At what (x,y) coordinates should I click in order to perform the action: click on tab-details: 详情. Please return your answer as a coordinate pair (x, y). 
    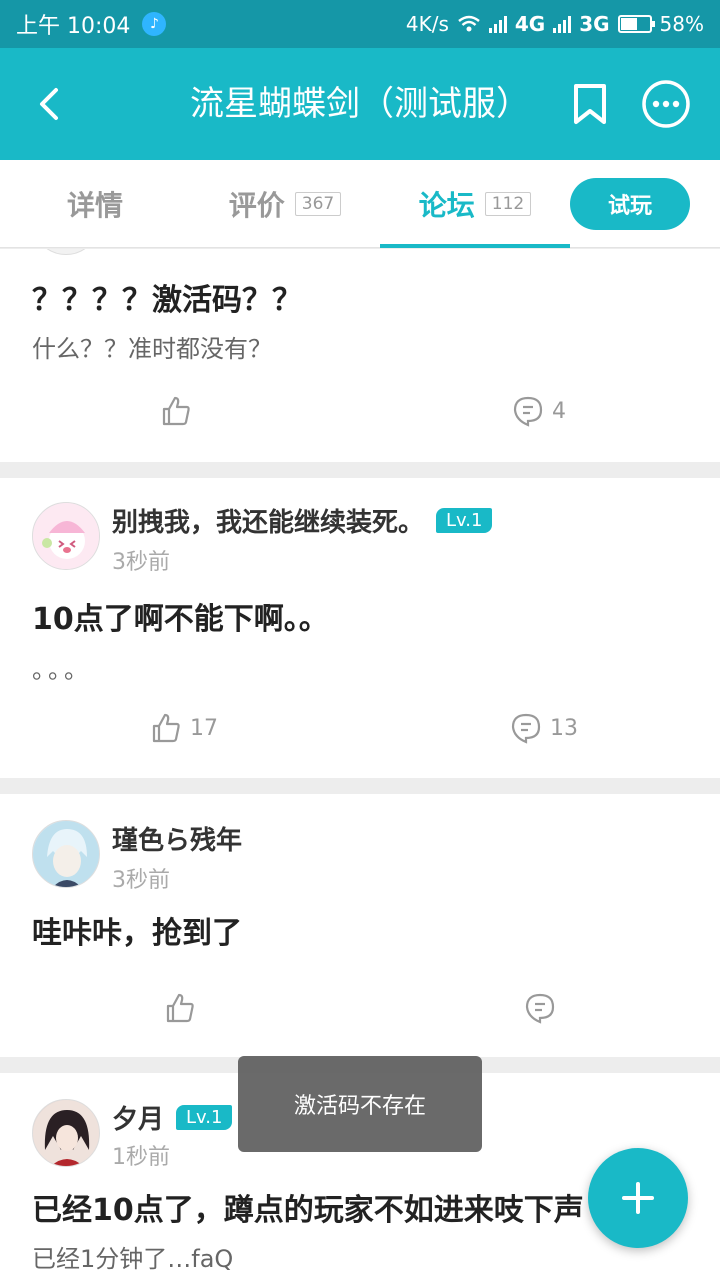
    Looking at the image, I should click on (95, 204).